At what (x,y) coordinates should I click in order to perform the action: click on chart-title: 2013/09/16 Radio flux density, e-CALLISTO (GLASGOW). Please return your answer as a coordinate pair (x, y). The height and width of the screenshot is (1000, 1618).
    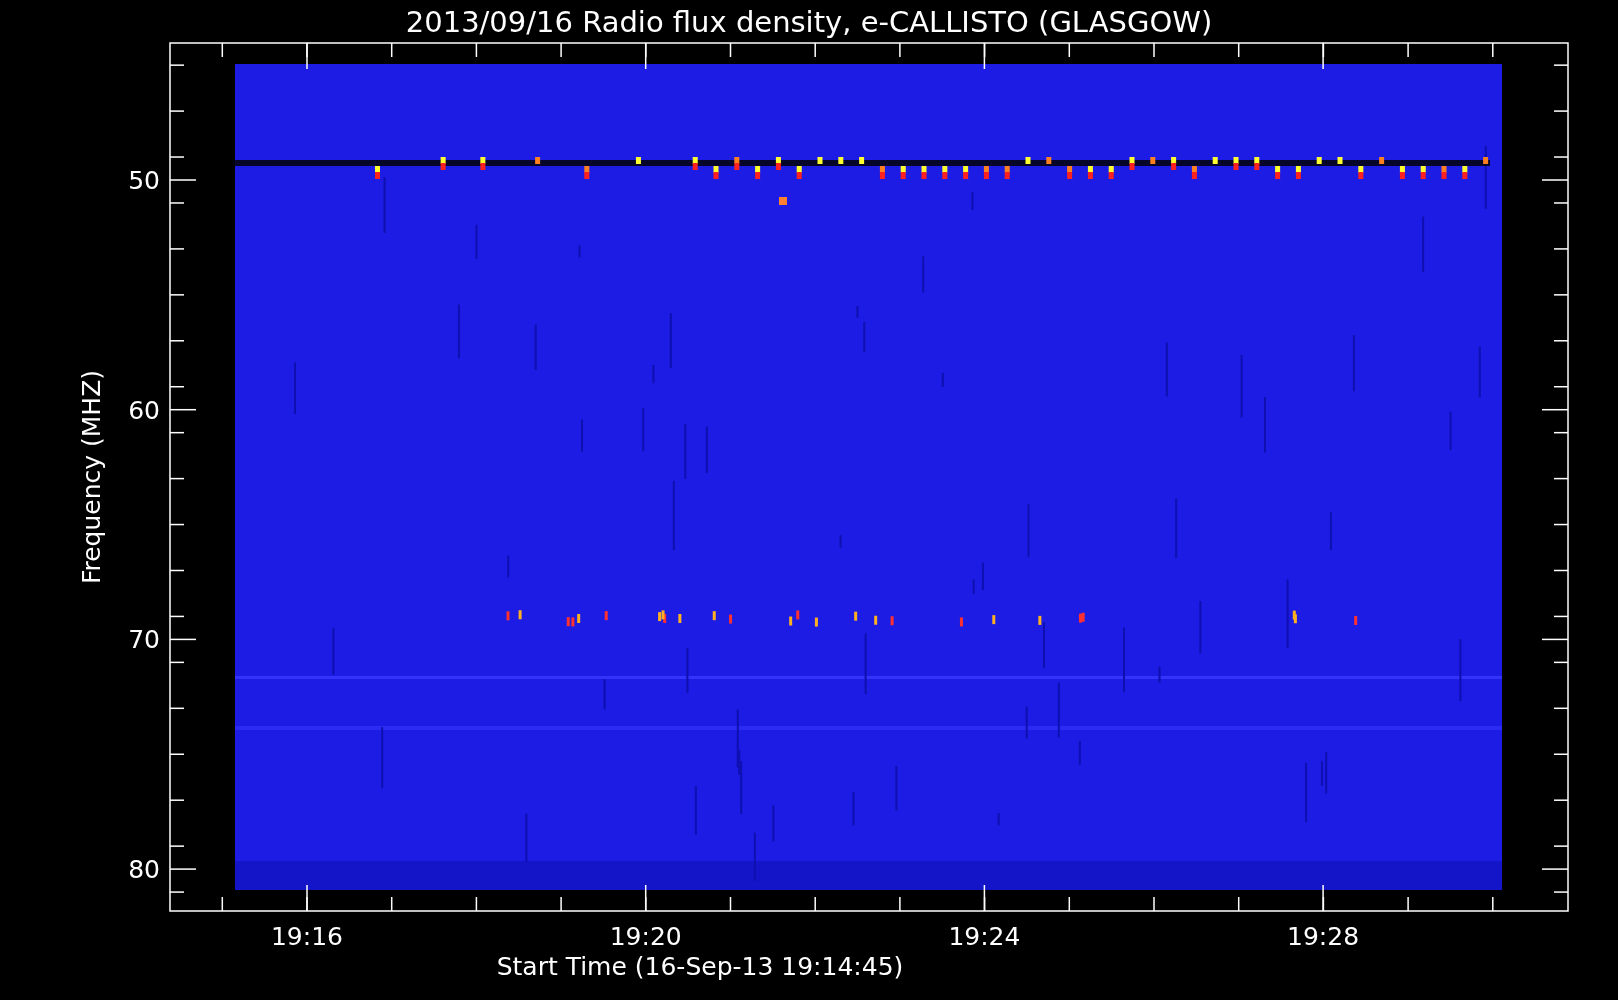
    Looking at the image, I should click on (809, 22).